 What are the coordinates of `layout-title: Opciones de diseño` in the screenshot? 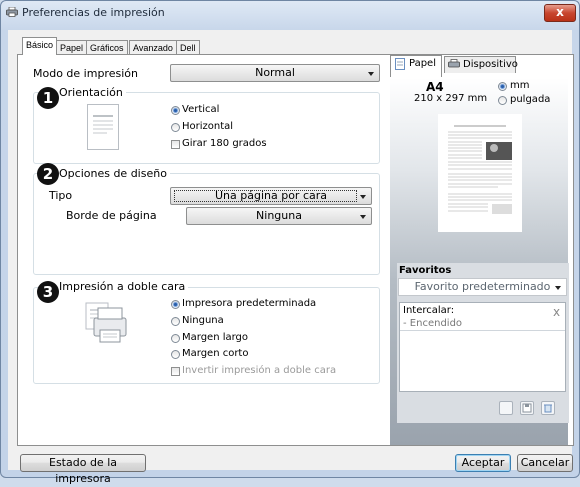 It's located at (113, 173).